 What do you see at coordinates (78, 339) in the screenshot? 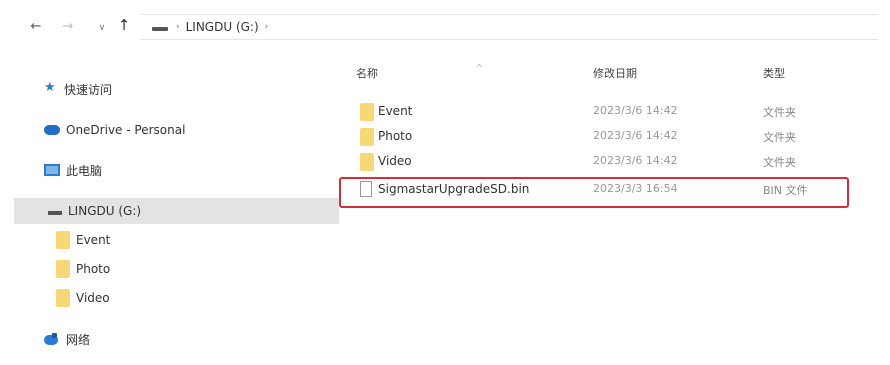
I see `sidebar-item-label: 网络` at bounding box center [78, 339].